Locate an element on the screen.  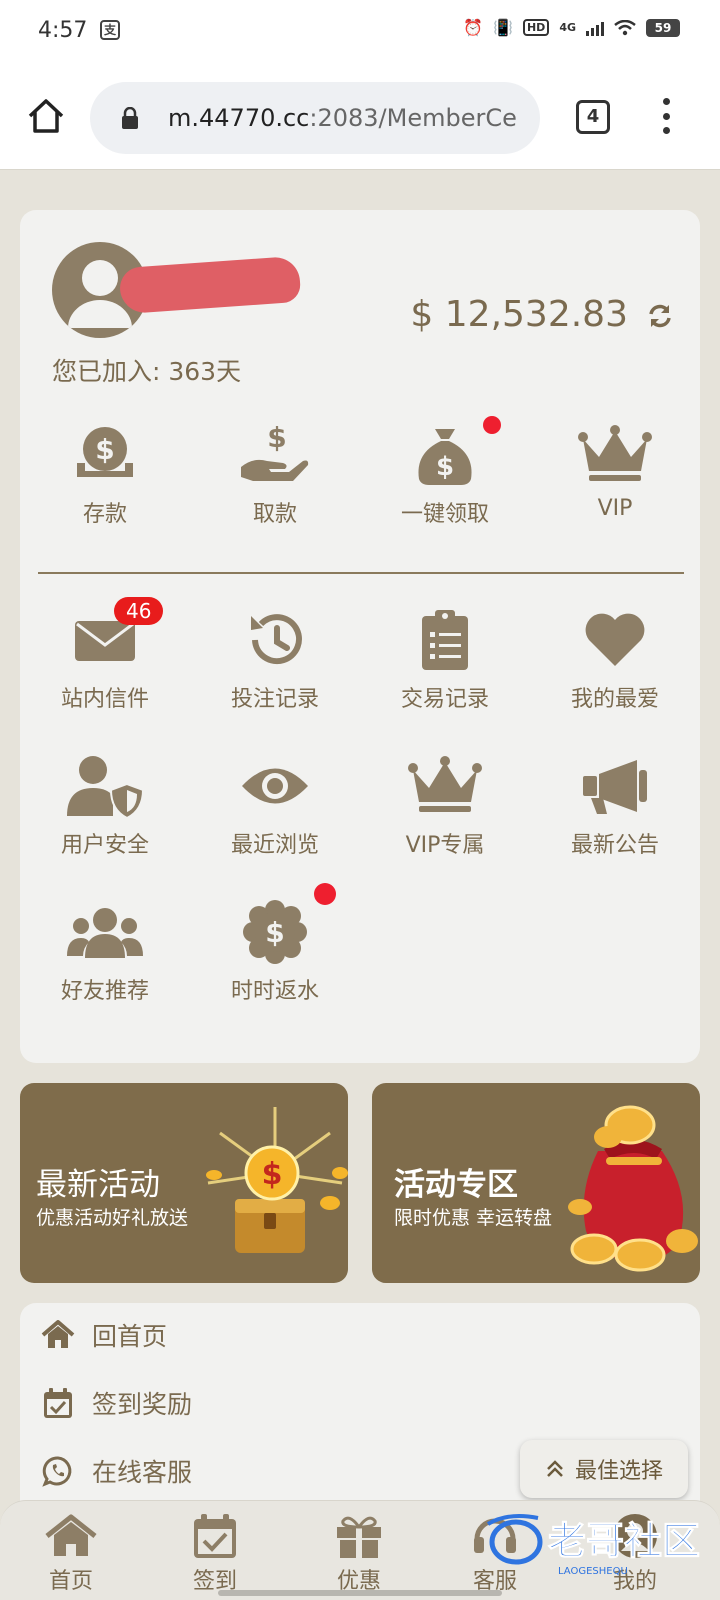
money-bag-art-icon is located at coordinates (633, 1188).